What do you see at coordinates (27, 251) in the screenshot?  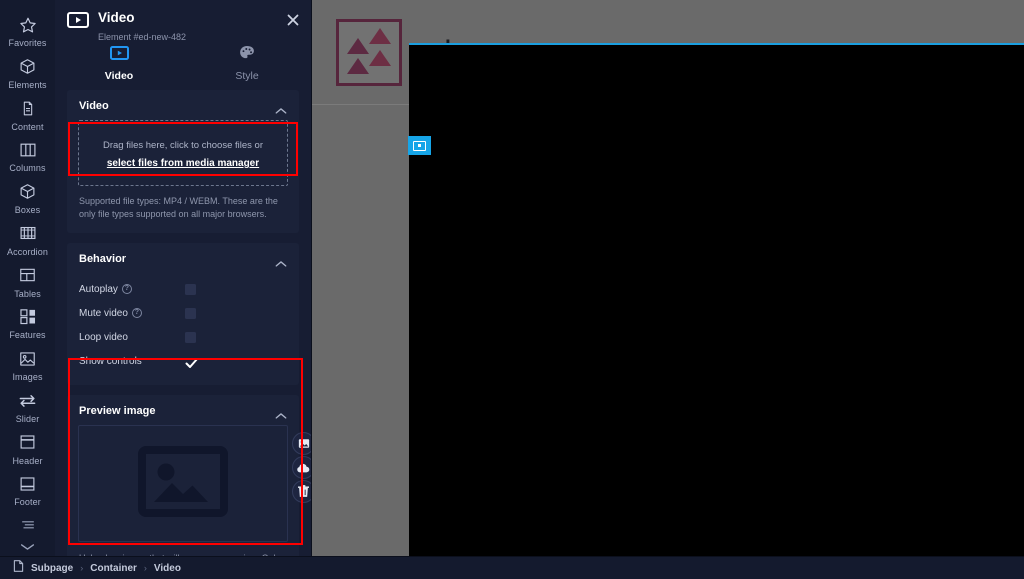 I see `sidebar-item-label: Accordion` at bounding box center [27, 251].